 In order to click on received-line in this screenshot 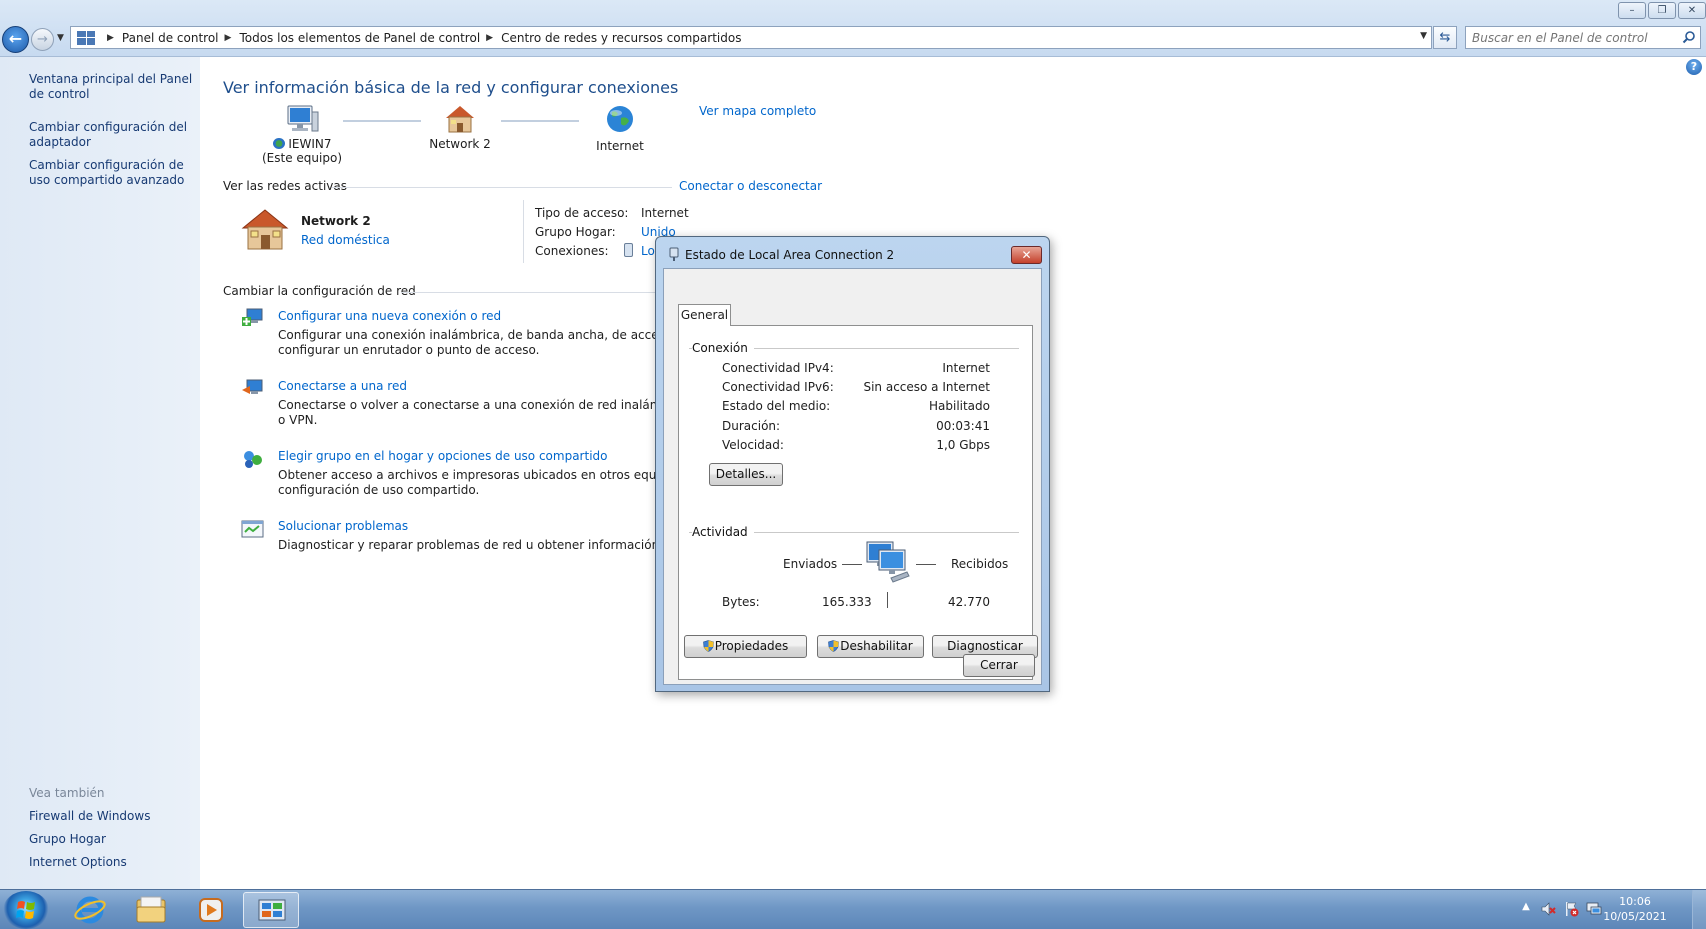, I will do `click(926, 564)`.